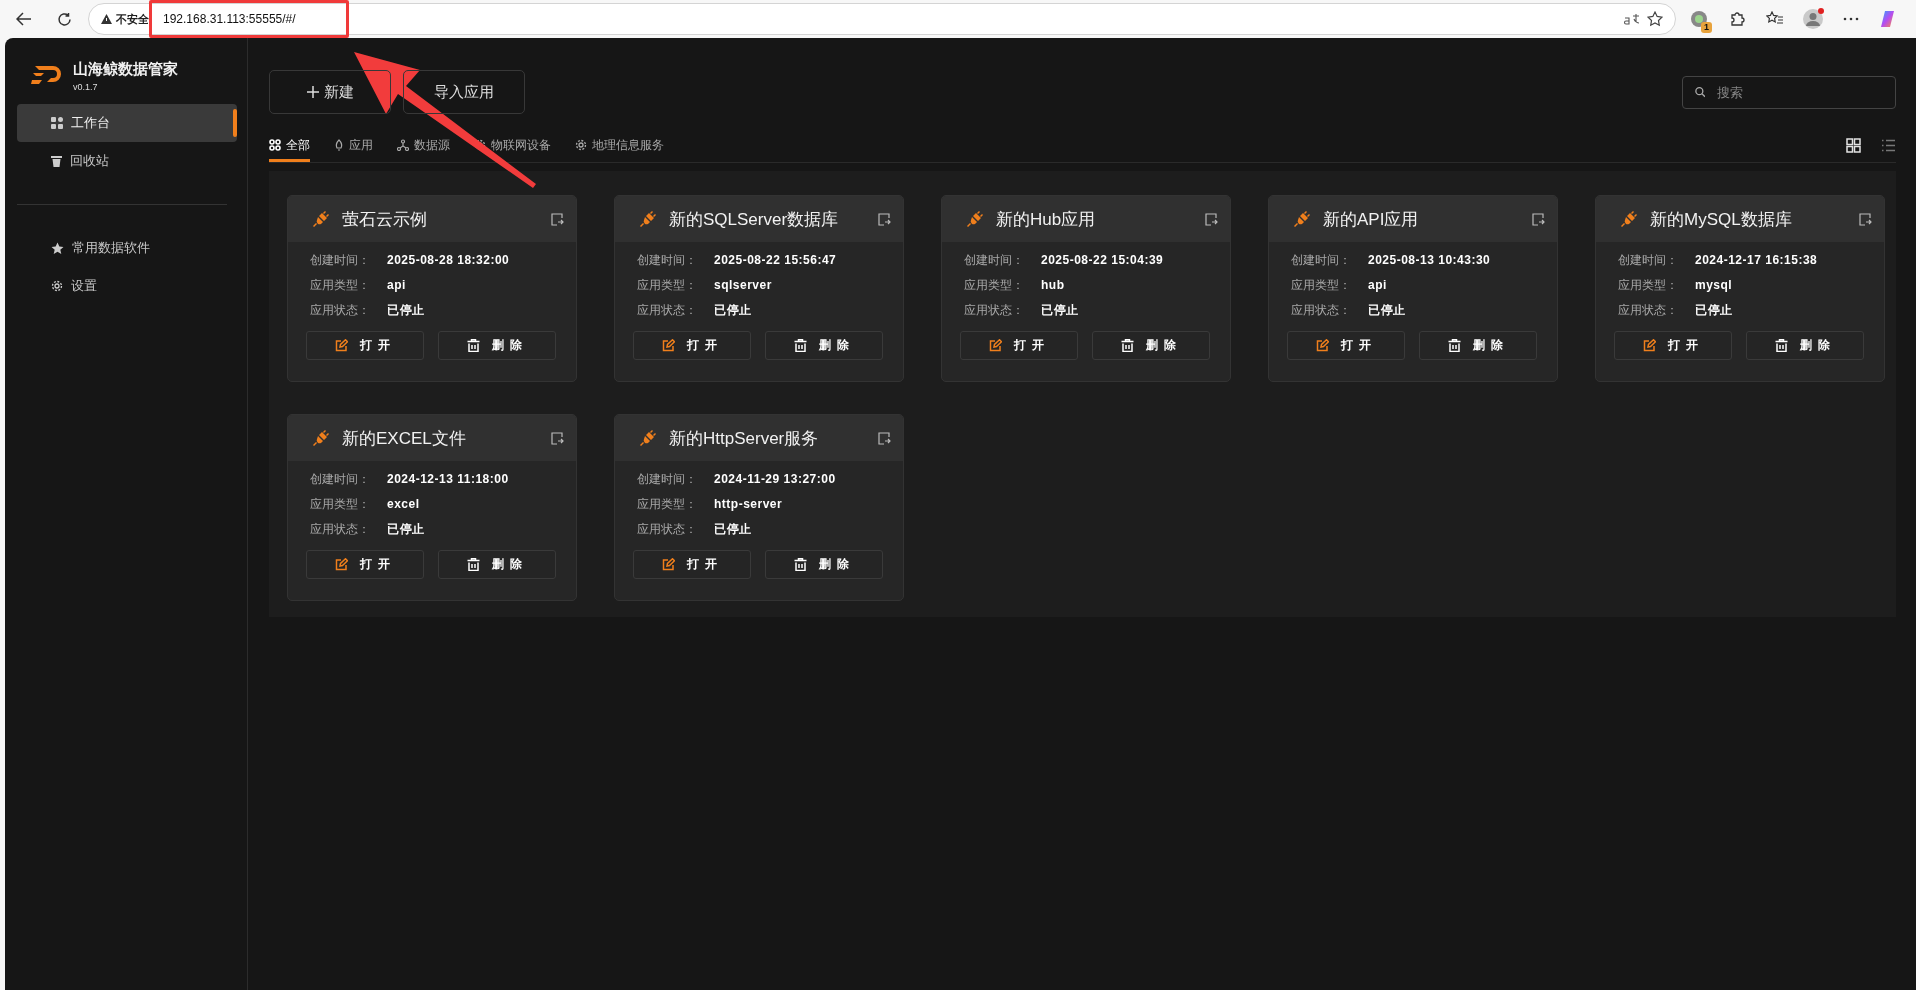 The image size is (1916, 990). Describe the element at coordinates (994, 285) in the screenshot. I see `field-label: 应用类型：` at that location.